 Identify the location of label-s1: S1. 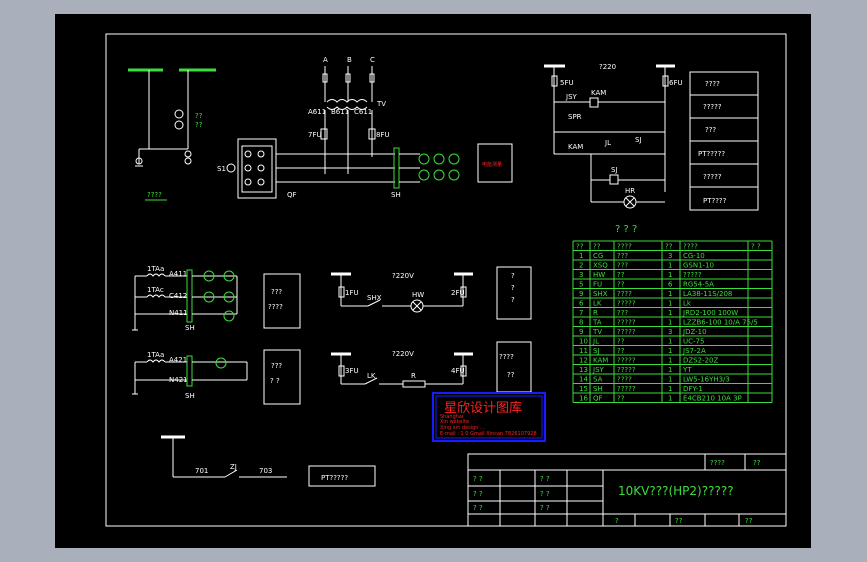
(221, 169).